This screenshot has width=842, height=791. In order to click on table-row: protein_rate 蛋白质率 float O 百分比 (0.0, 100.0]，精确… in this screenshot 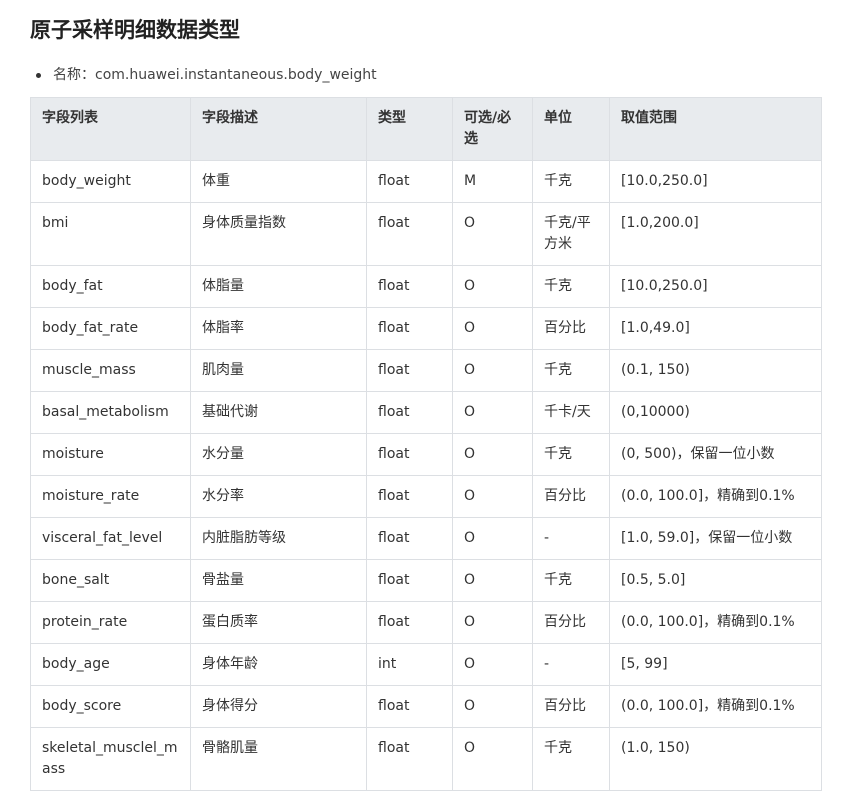, I will do `click(426, 622)`.